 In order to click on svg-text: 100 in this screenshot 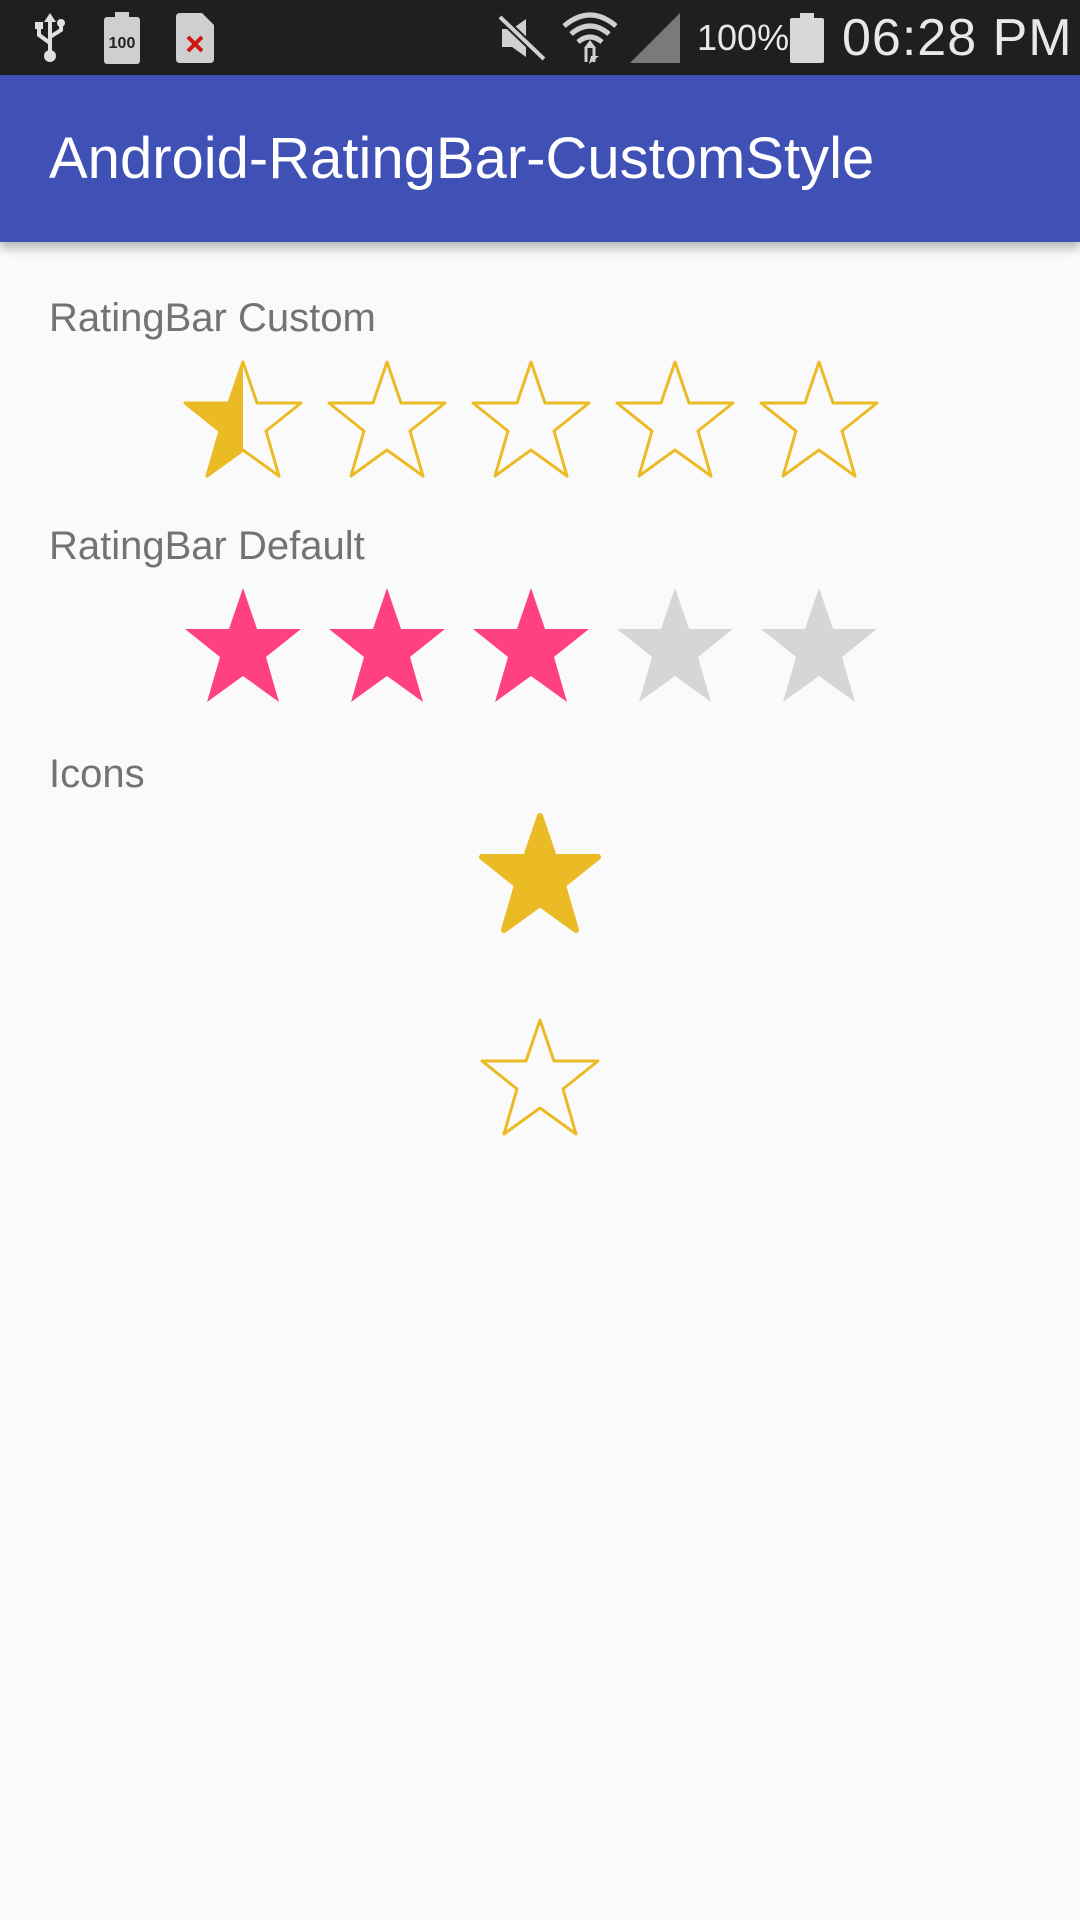, I will do `click(122, 43)`.